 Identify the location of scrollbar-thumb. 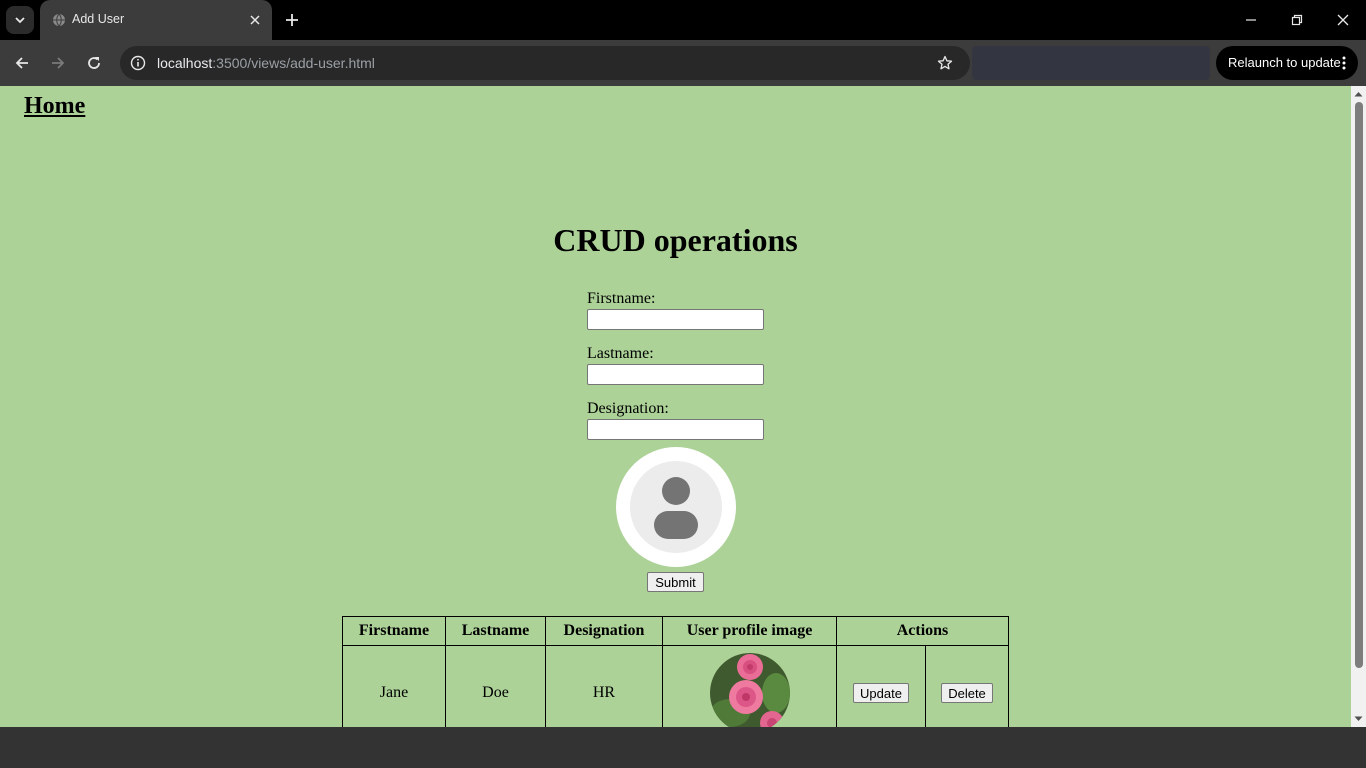
(1359, 385).